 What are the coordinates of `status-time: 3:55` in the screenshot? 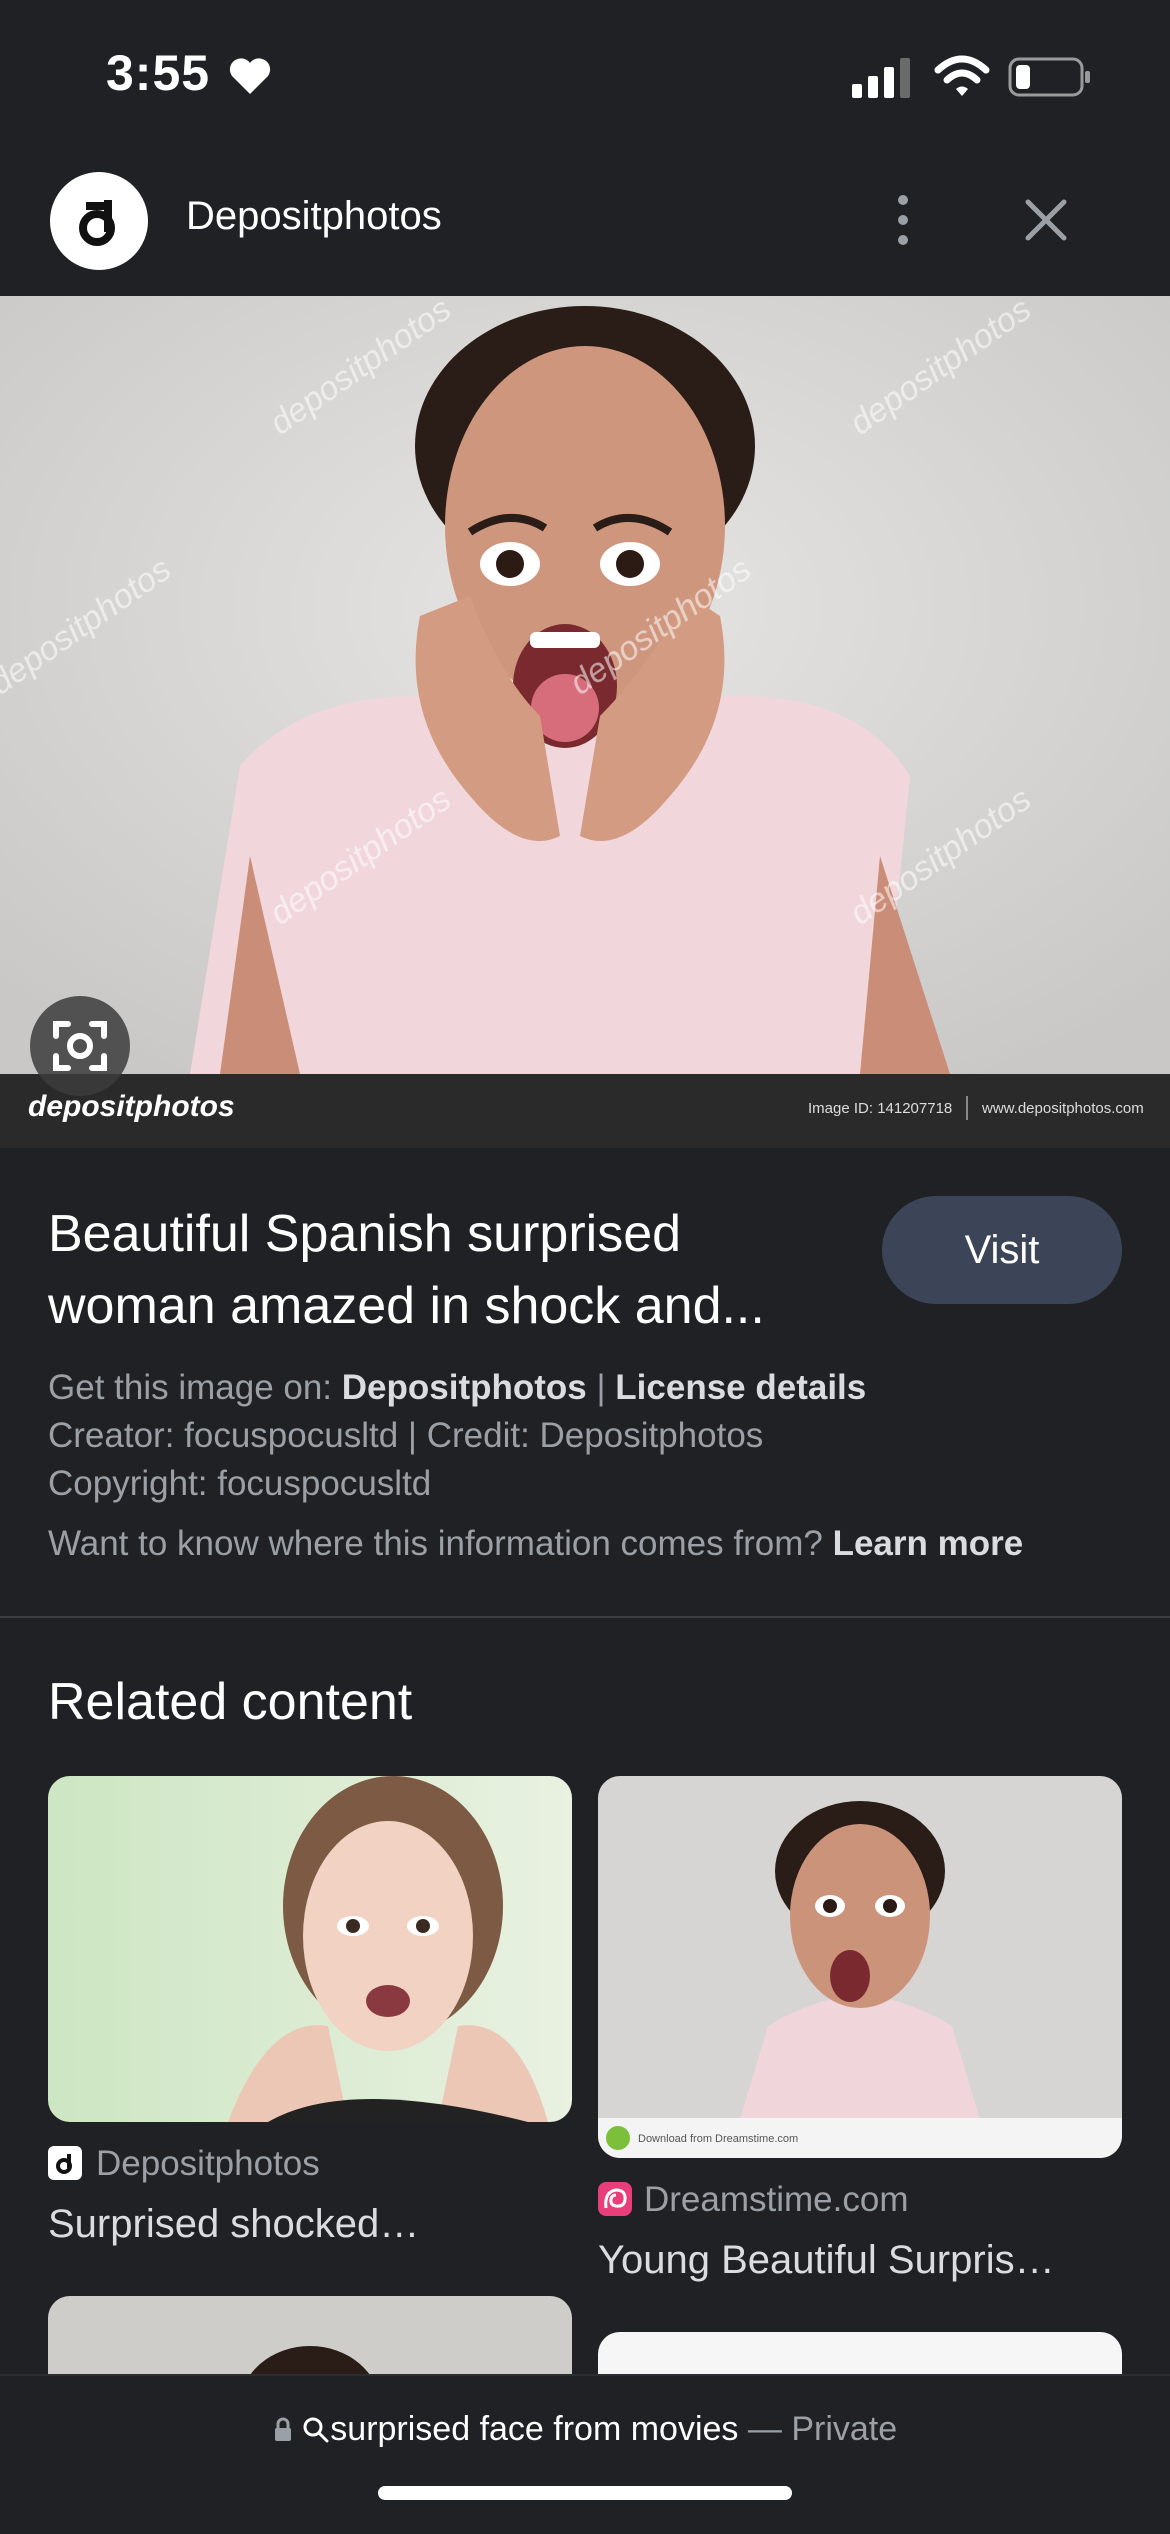 It's located at (158, 73).